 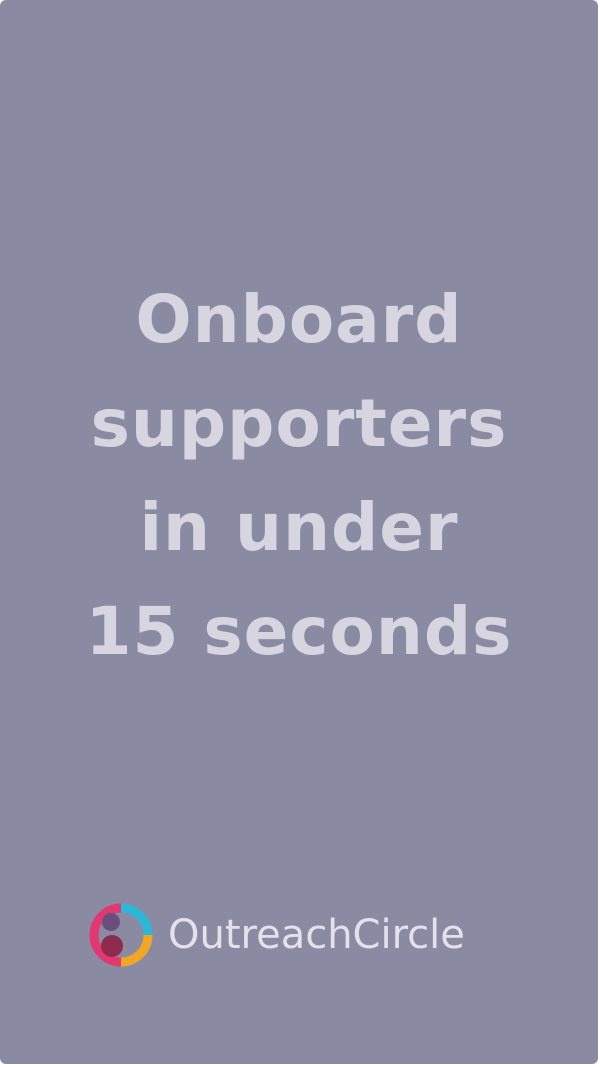 What do you see at coordinates (121, 935) in the screenshot?
I see `outreachcircle-logo-icon` at bounding box center [121, 935].